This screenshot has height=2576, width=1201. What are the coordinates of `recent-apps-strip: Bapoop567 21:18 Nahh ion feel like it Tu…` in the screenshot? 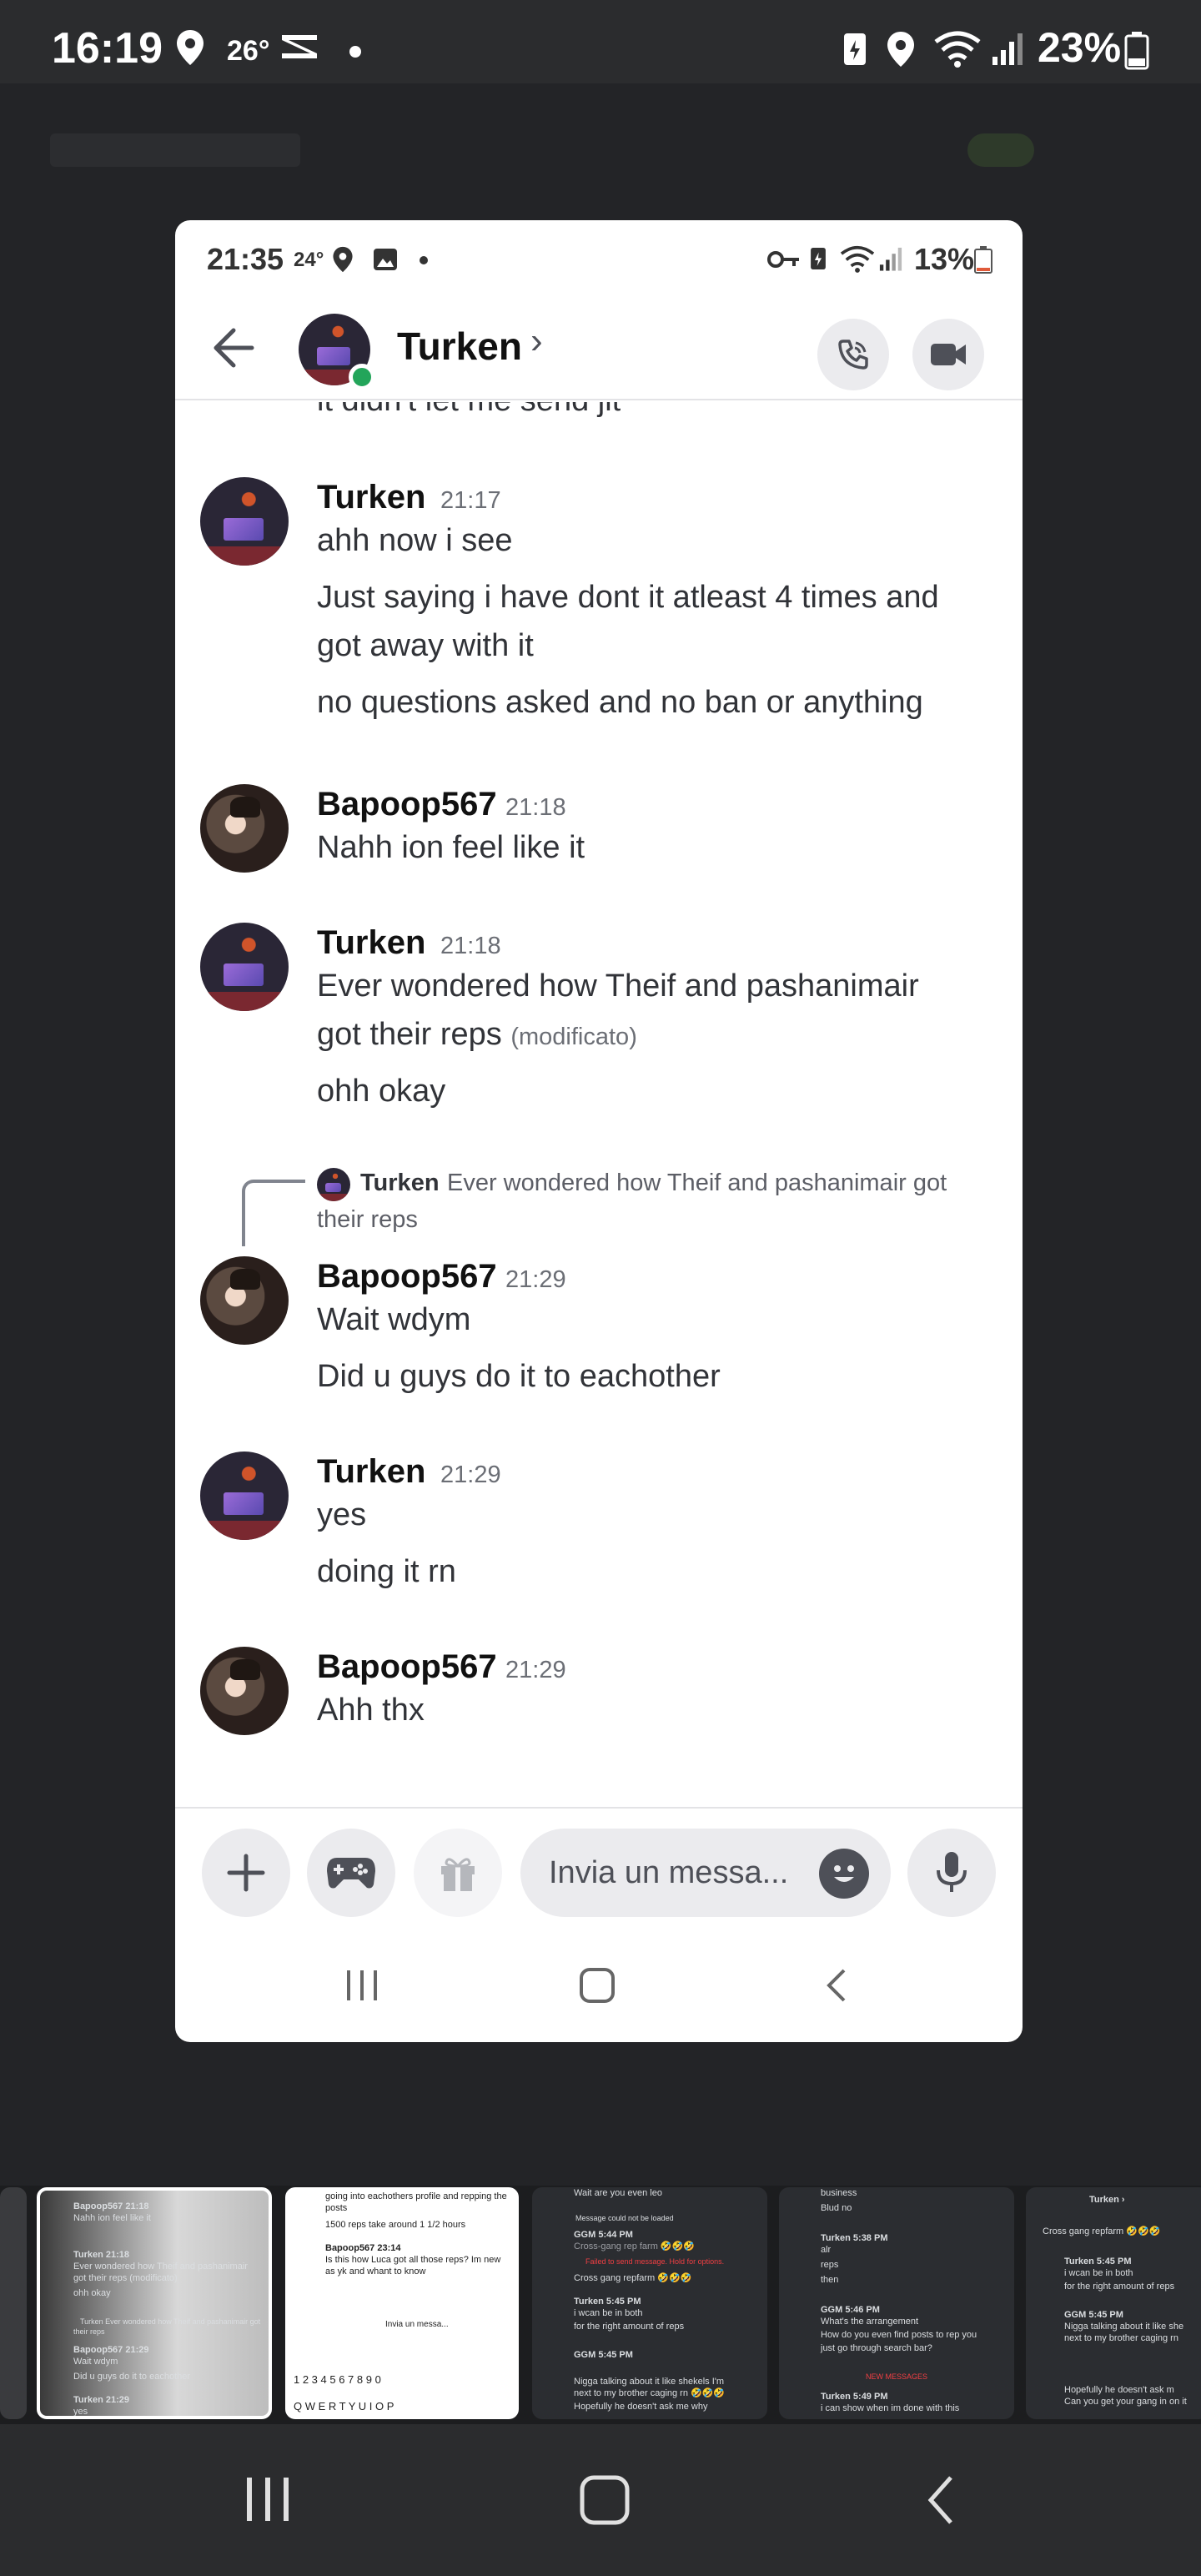 It's located at (601, 2303).